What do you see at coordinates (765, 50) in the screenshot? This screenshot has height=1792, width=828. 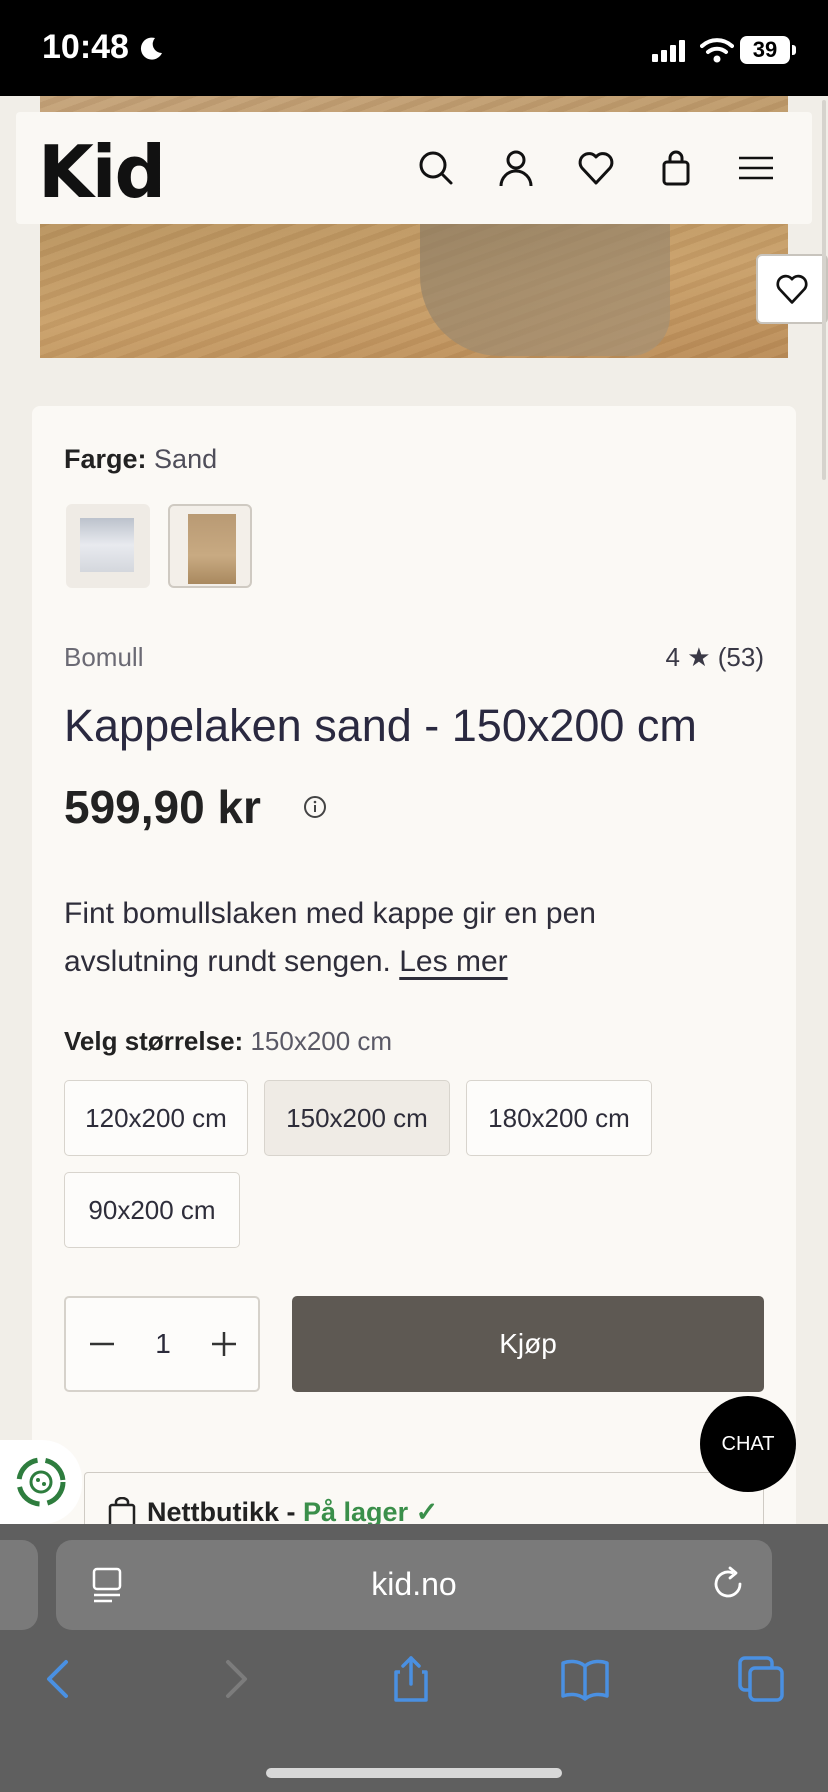 I see `battery-level: 39` at bounding box center [765, 50].